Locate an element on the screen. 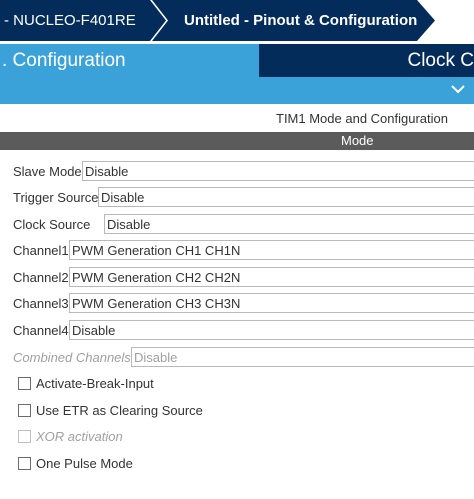 The height and width of the screenshot is (499, 474). xor-activation-row: XOR activation is located at coordinates (70, 436).